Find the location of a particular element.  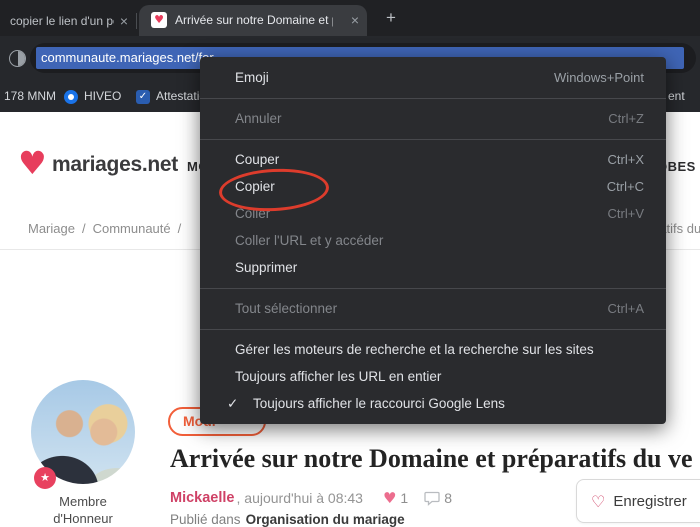

member-honor-label-1: Membre is located at coordinates (83, 501).